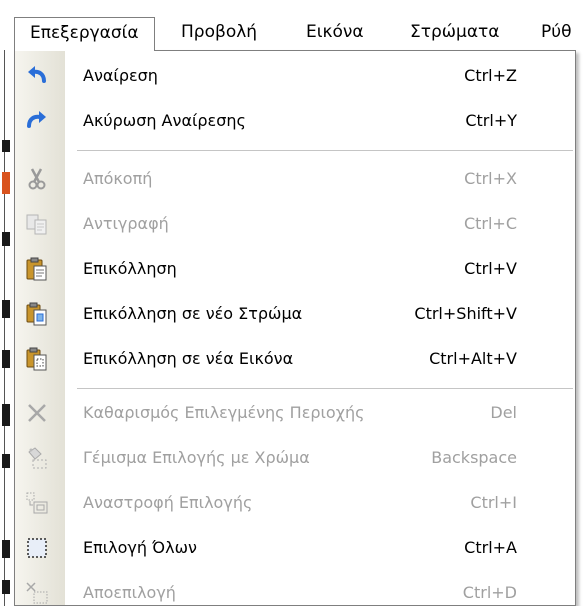  I want to click on redo-icon, so click(37, 121).